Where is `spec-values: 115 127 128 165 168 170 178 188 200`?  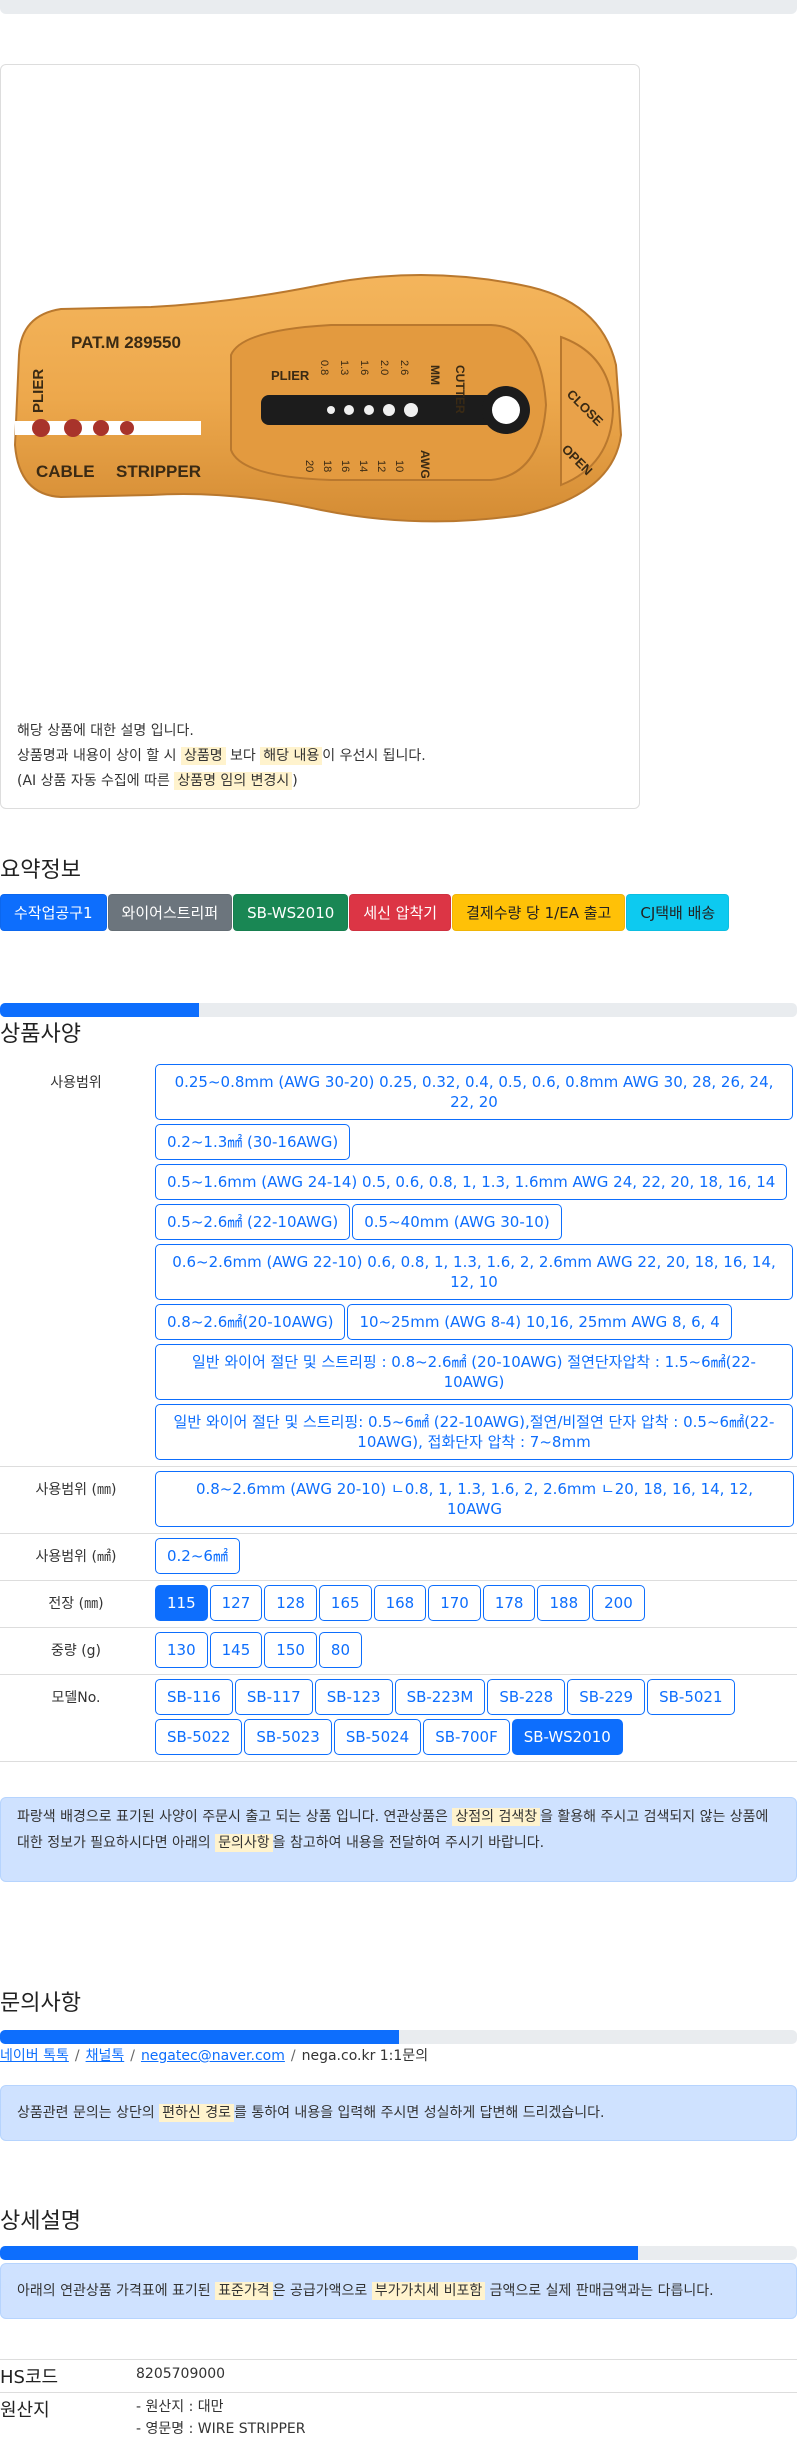 spec-values: 115 127 128 165 168 170 178 188 200 is located at coordinates (474, 1604).